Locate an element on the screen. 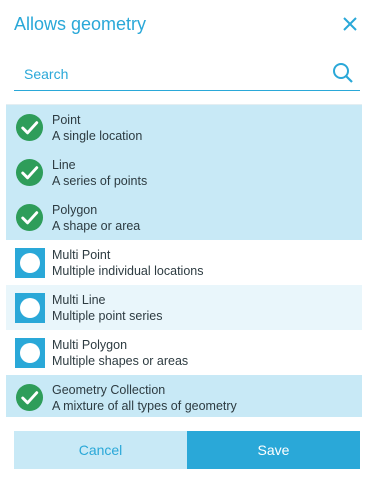 The height and width of the screenshot is (484, 375). item-label: Multi Polygon is located at coordinates (90, 345).